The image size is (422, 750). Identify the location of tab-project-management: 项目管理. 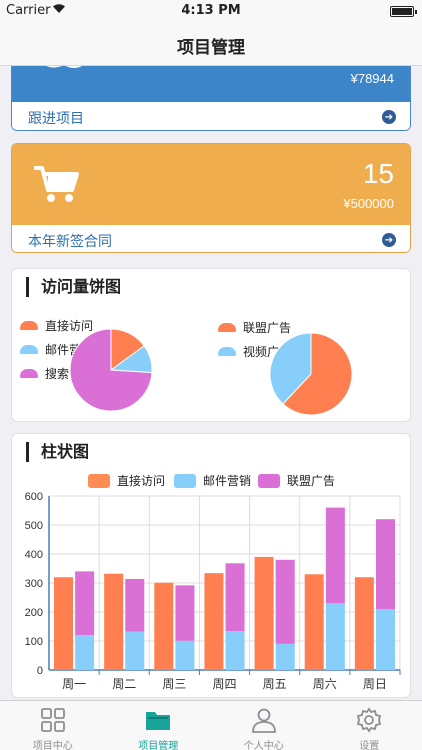
(159, 725).